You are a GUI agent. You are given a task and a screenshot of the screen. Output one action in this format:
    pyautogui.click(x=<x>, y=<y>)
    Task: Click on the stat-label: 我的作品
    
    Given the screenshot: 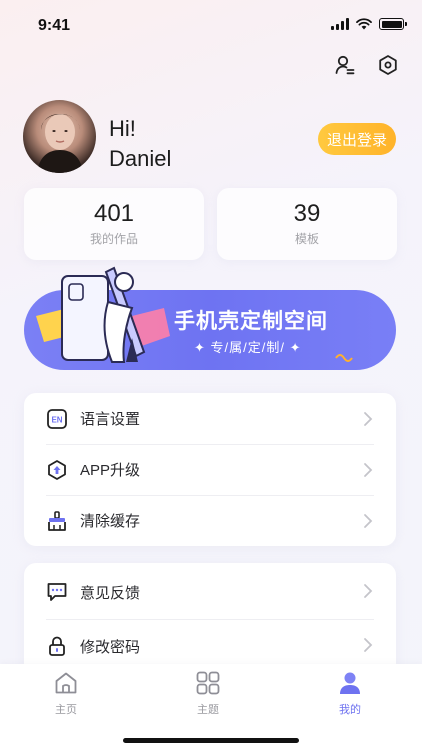 What is the action you would take?
    pyautogui.click(x=113, y=239)
    